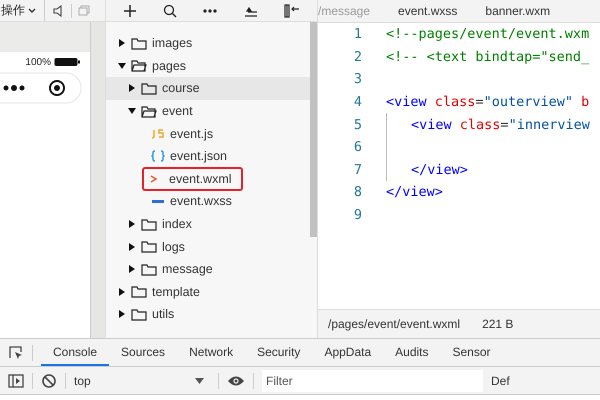  I want to click on code-line: <!-- <text bindtap="send_, so click(488, 56).